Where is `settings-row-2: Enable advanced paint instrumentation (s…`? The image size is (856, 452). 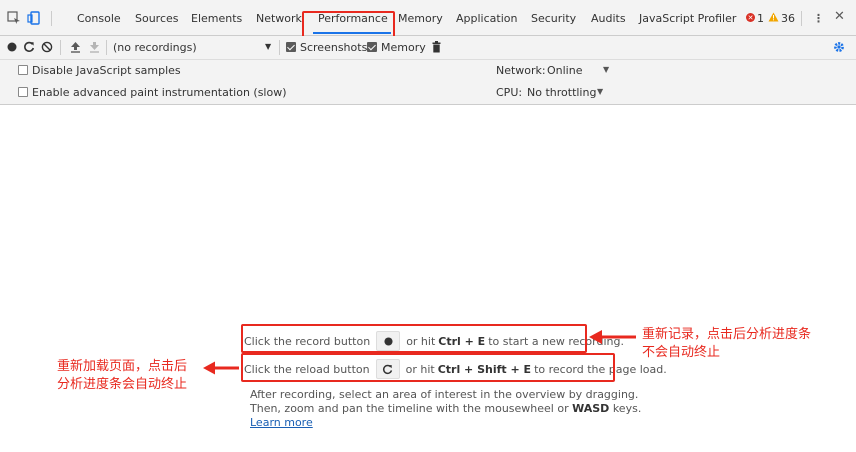
settings-row-2: Enable advanced paint instrumentation (s… is located at coordinates (428, 93).